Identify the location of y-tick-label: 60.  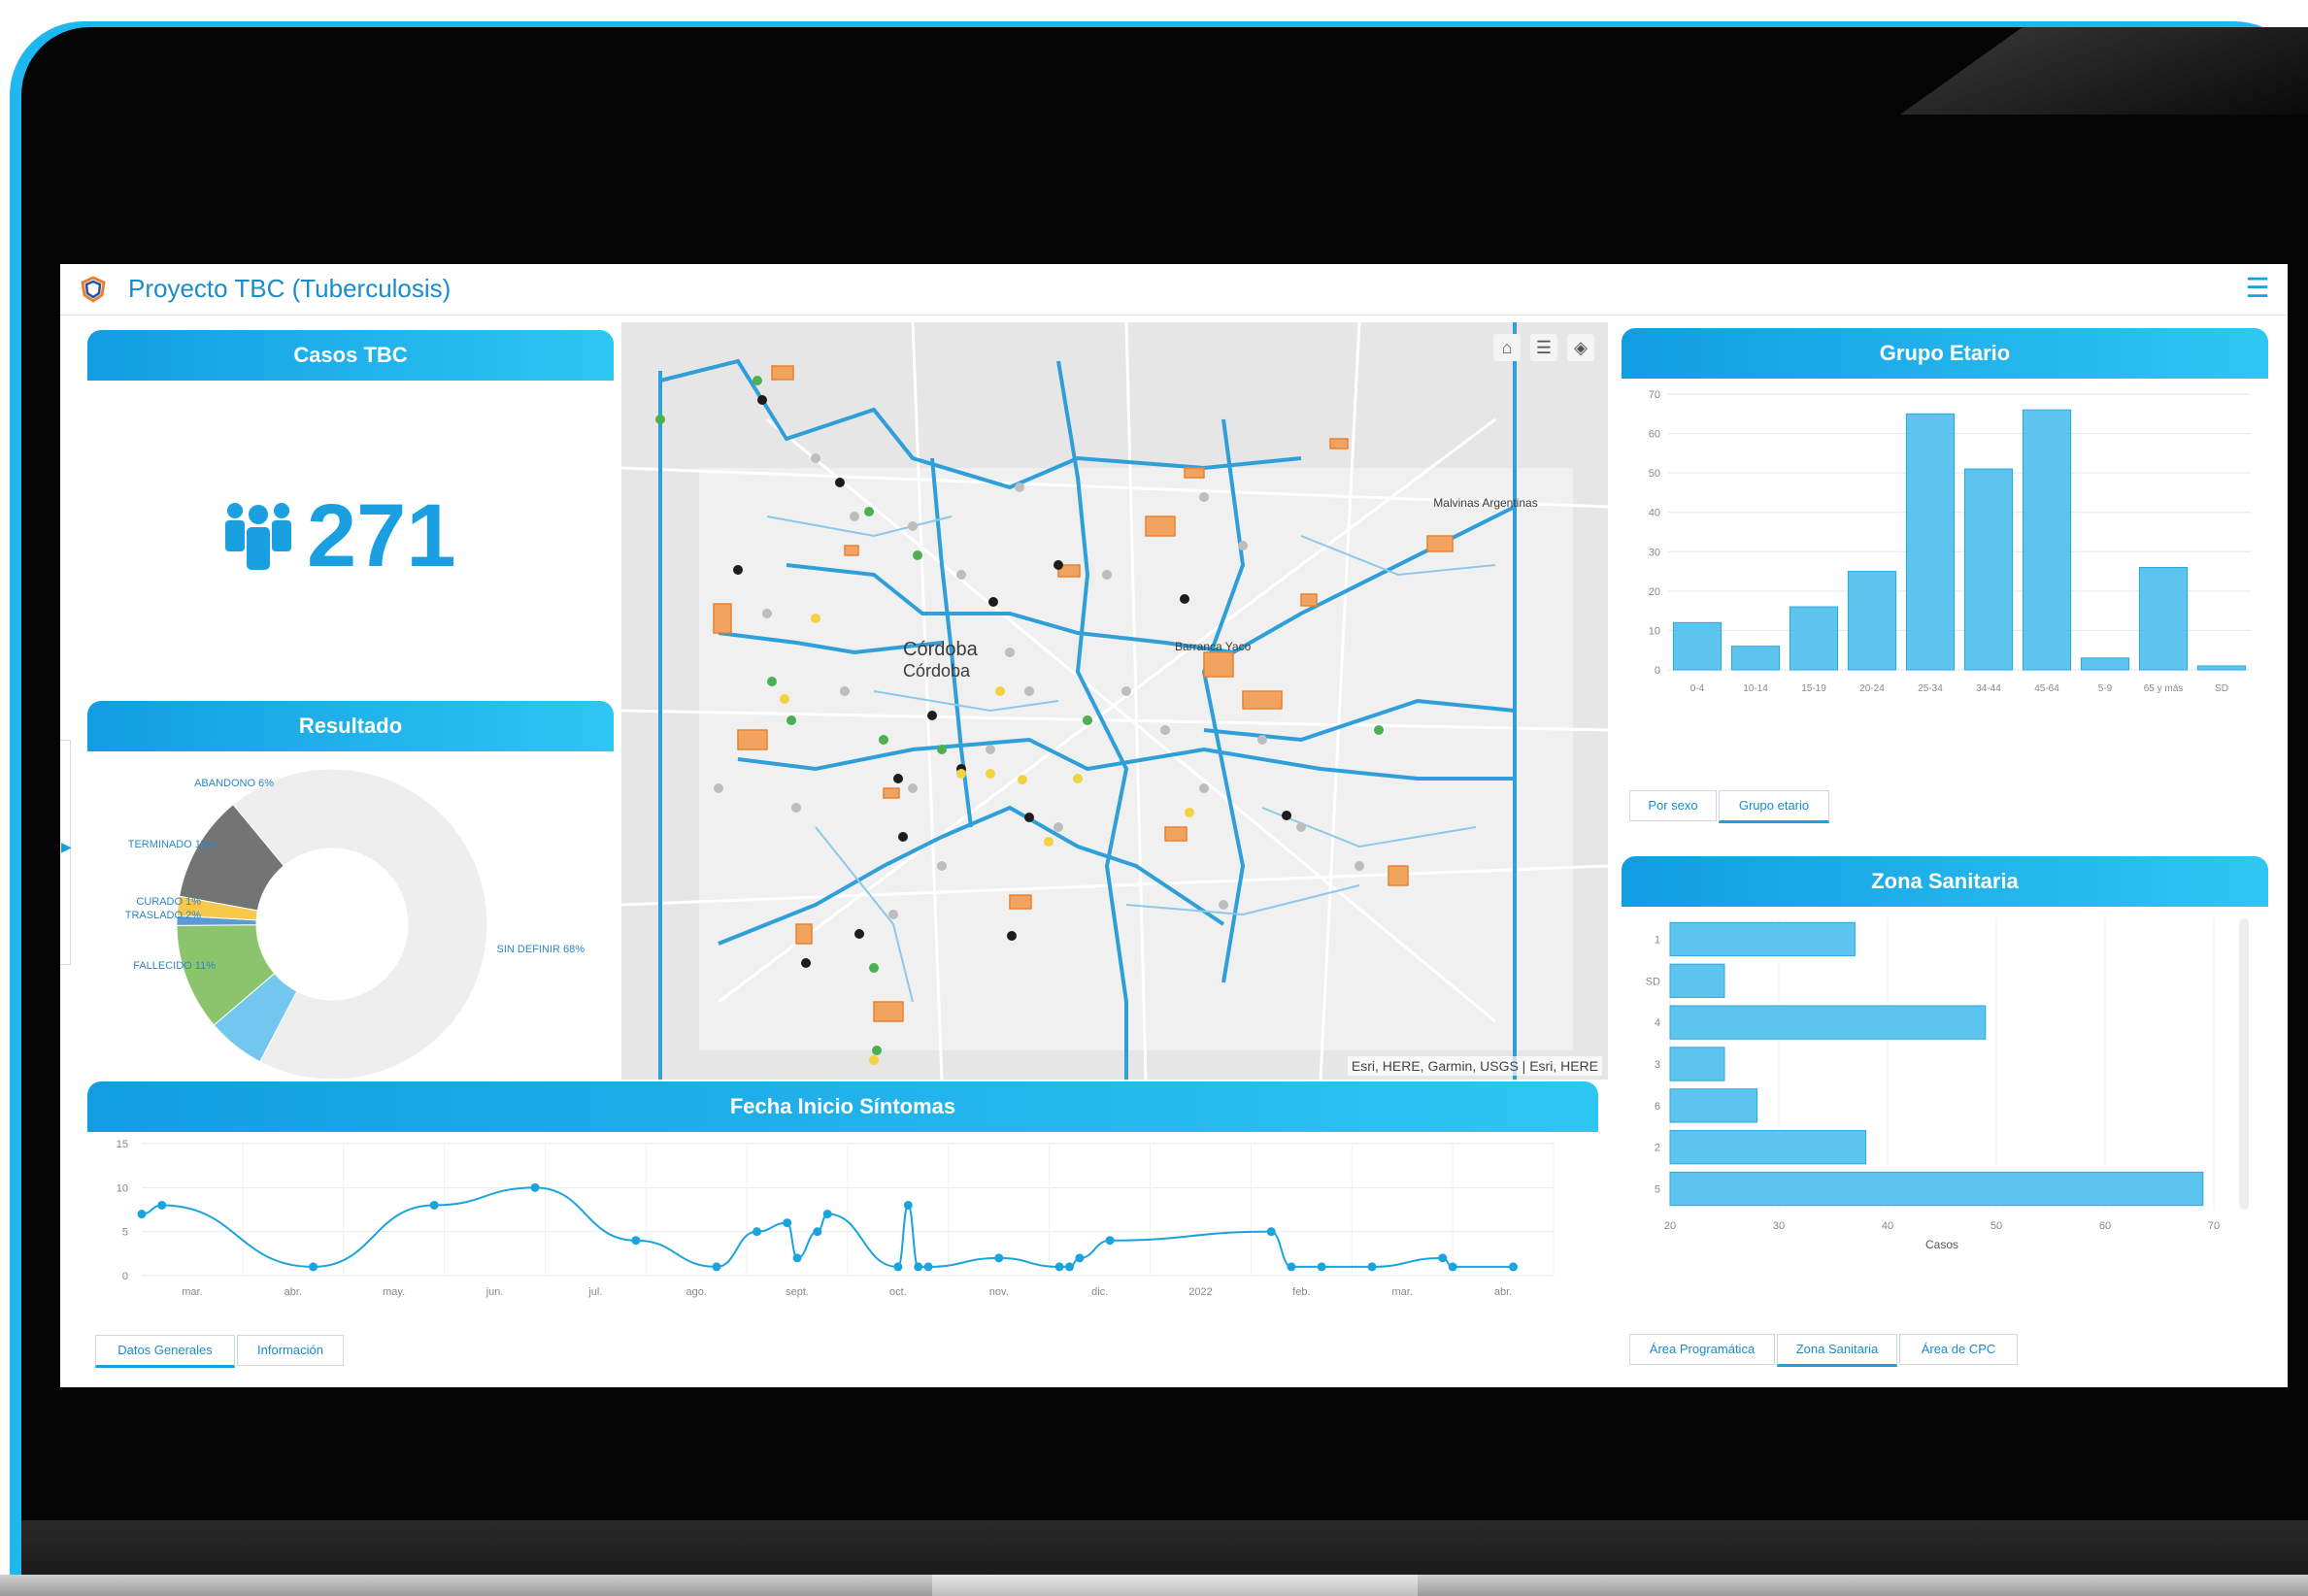
(1655, 435).